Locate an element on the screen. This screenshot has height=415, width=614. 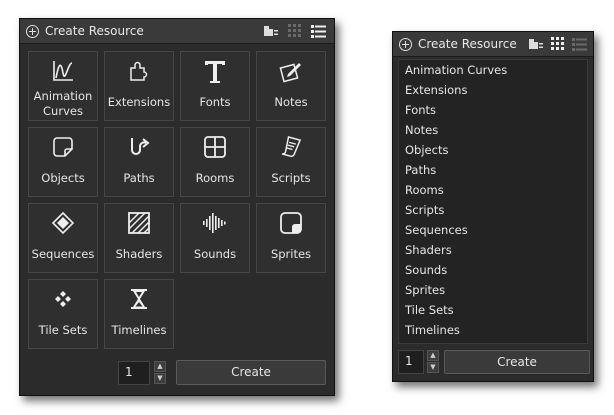
list-item: Notes is located at coordinates (493, 130).